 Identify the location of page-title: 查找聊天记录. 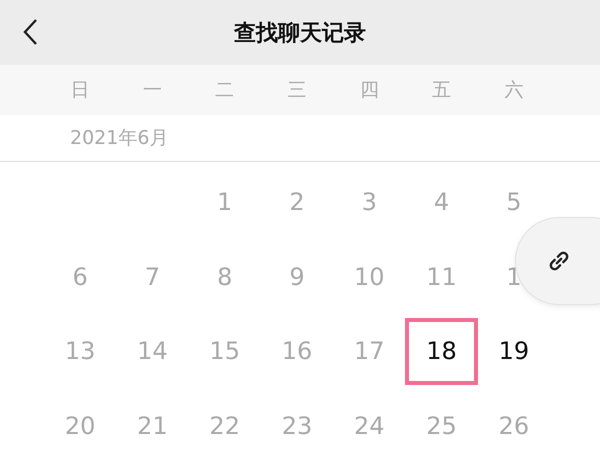
(300, 34).